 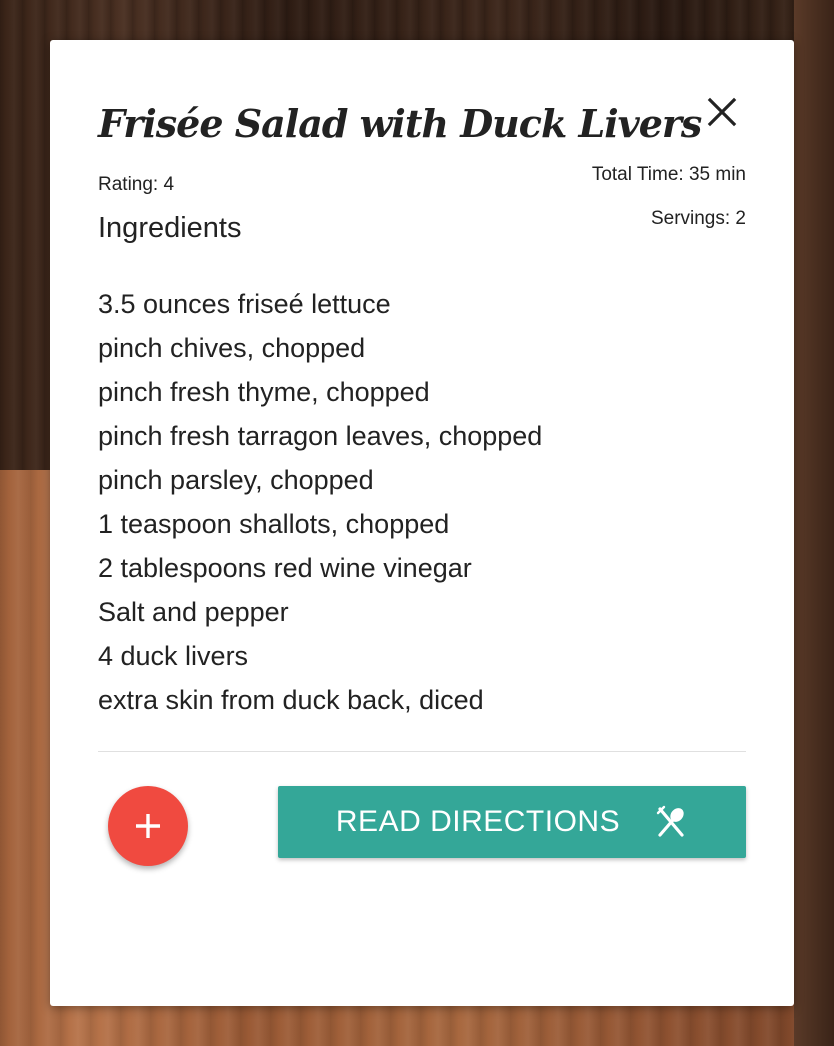 What do you see at coordinates (274, 524) in the screenshot?
I see `ingredient-item: 1 teaspoon shallots, chopped` at bounding box center [274, 524].